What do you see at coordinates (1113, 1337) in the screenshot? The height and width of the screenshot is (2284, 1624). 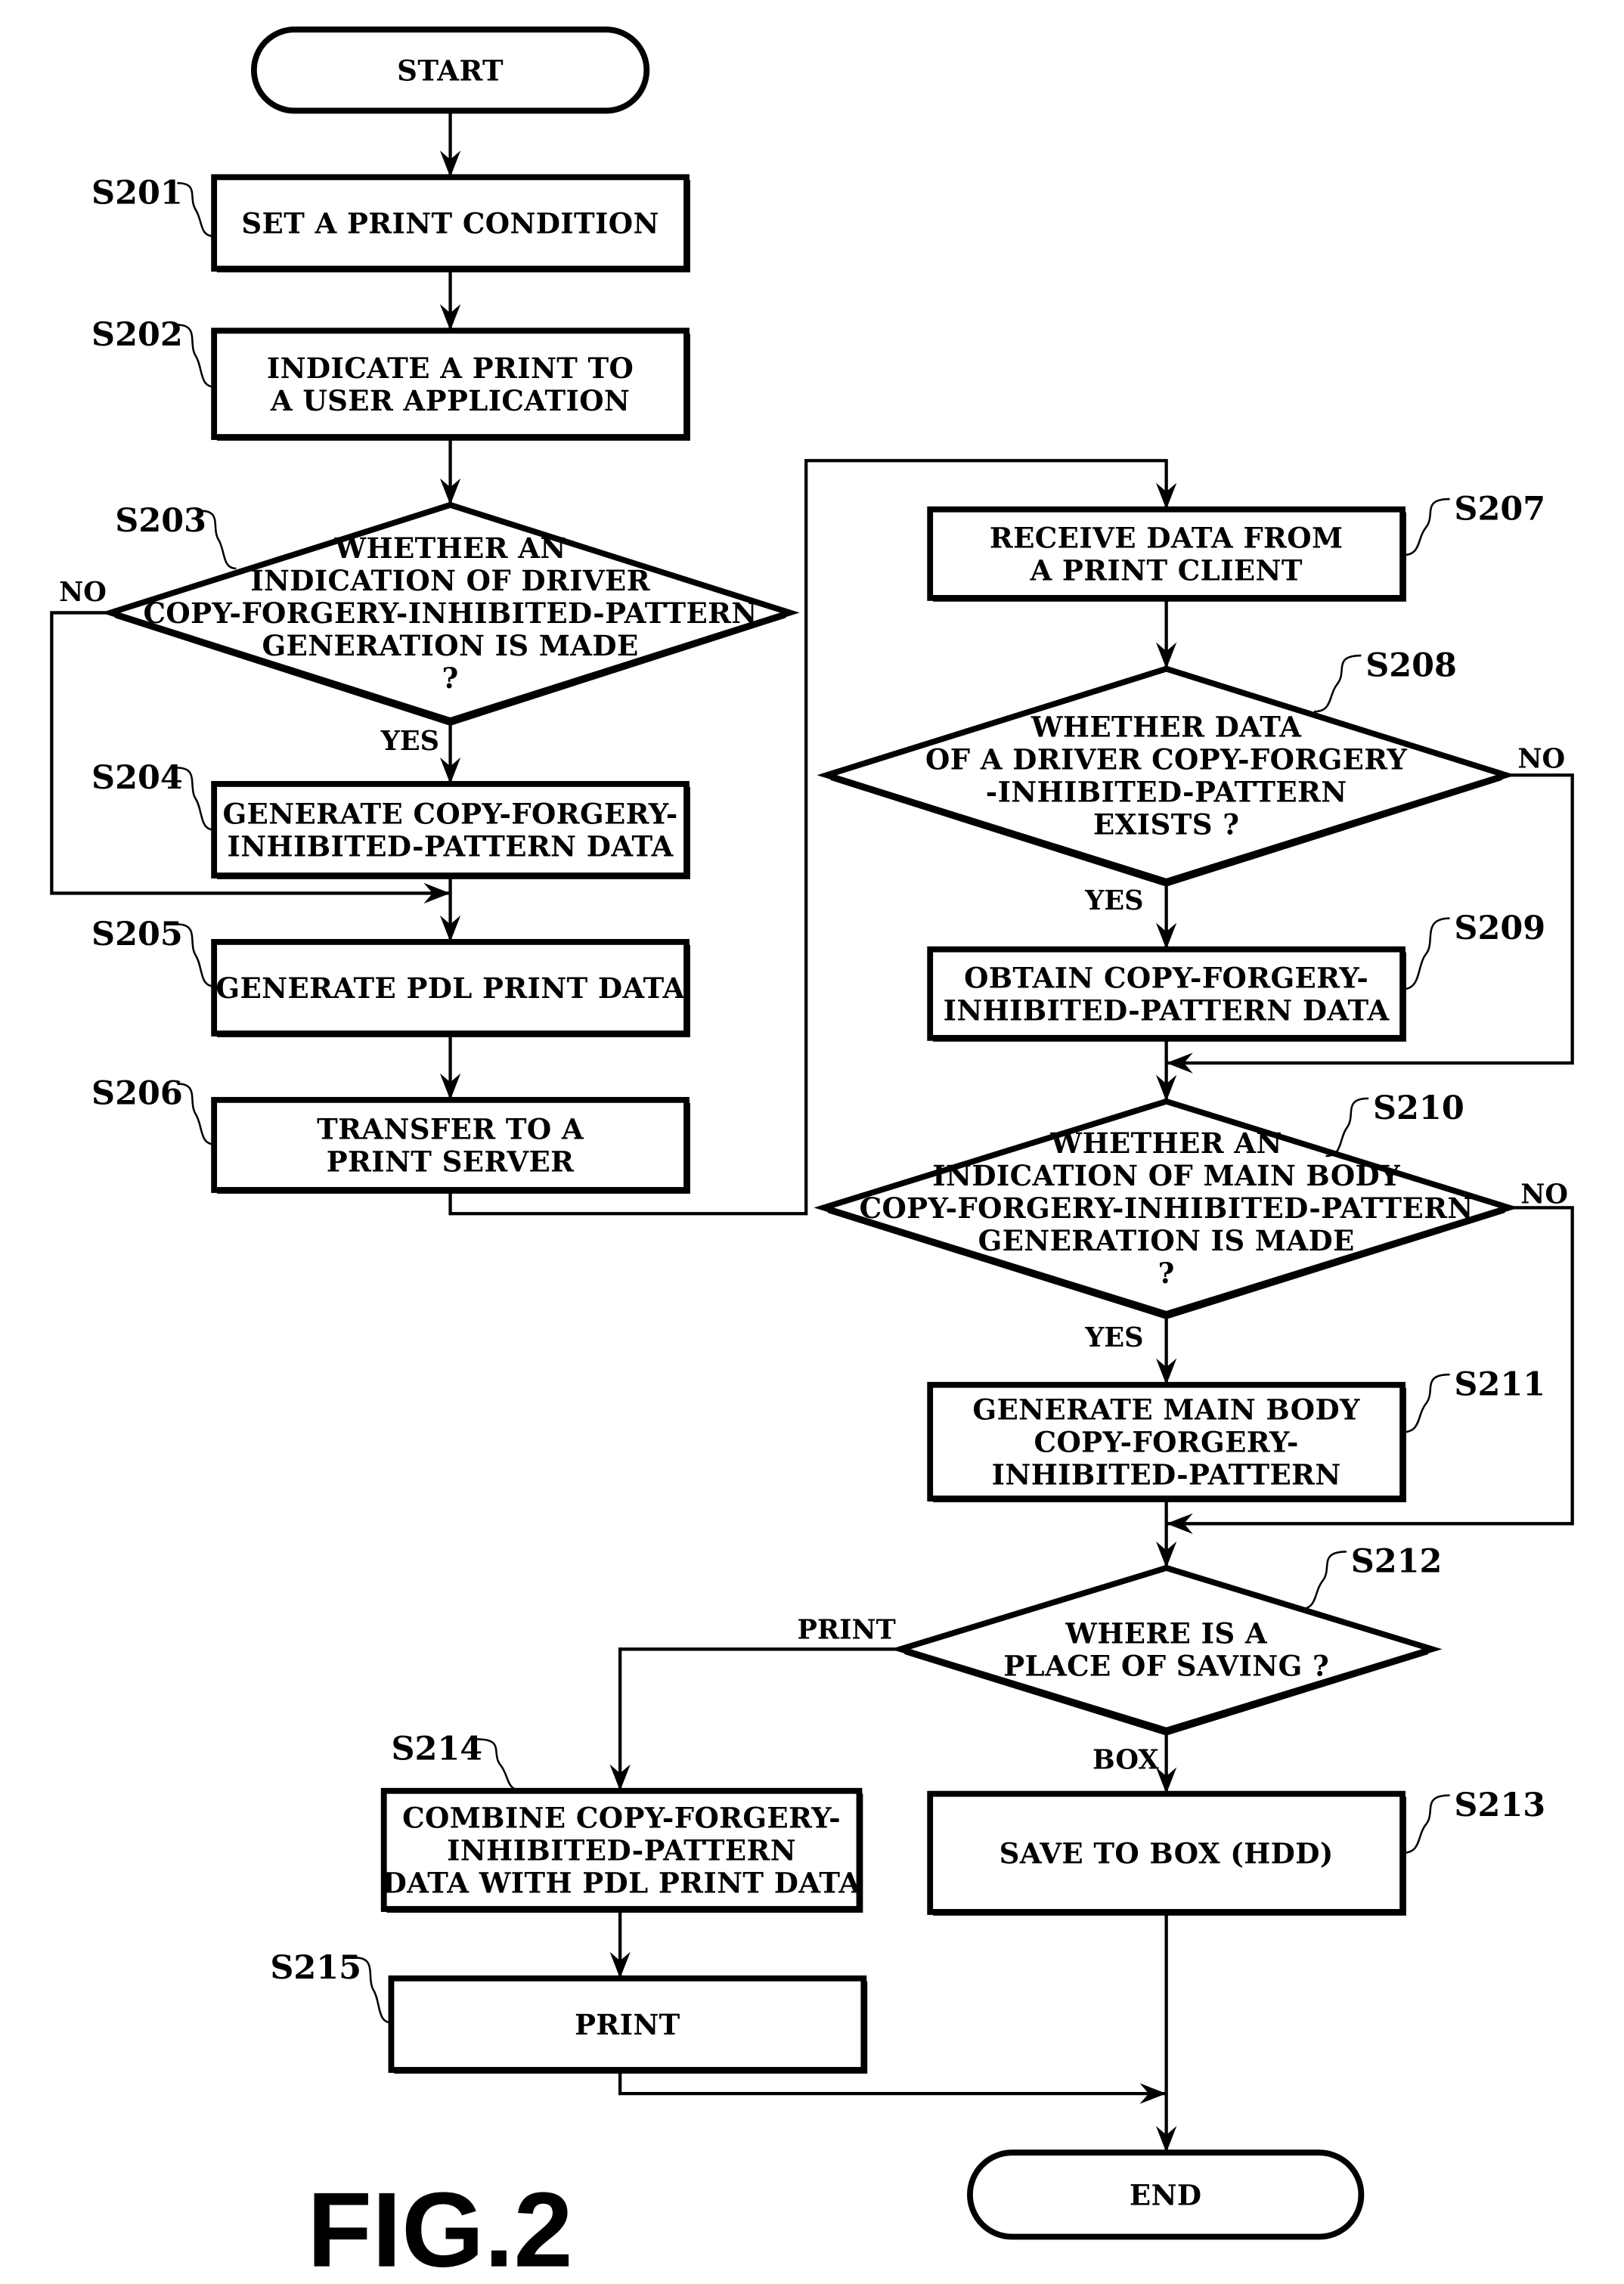 I see `branch-label-s210-yes: YES` at bounding box center [1113, 1337].